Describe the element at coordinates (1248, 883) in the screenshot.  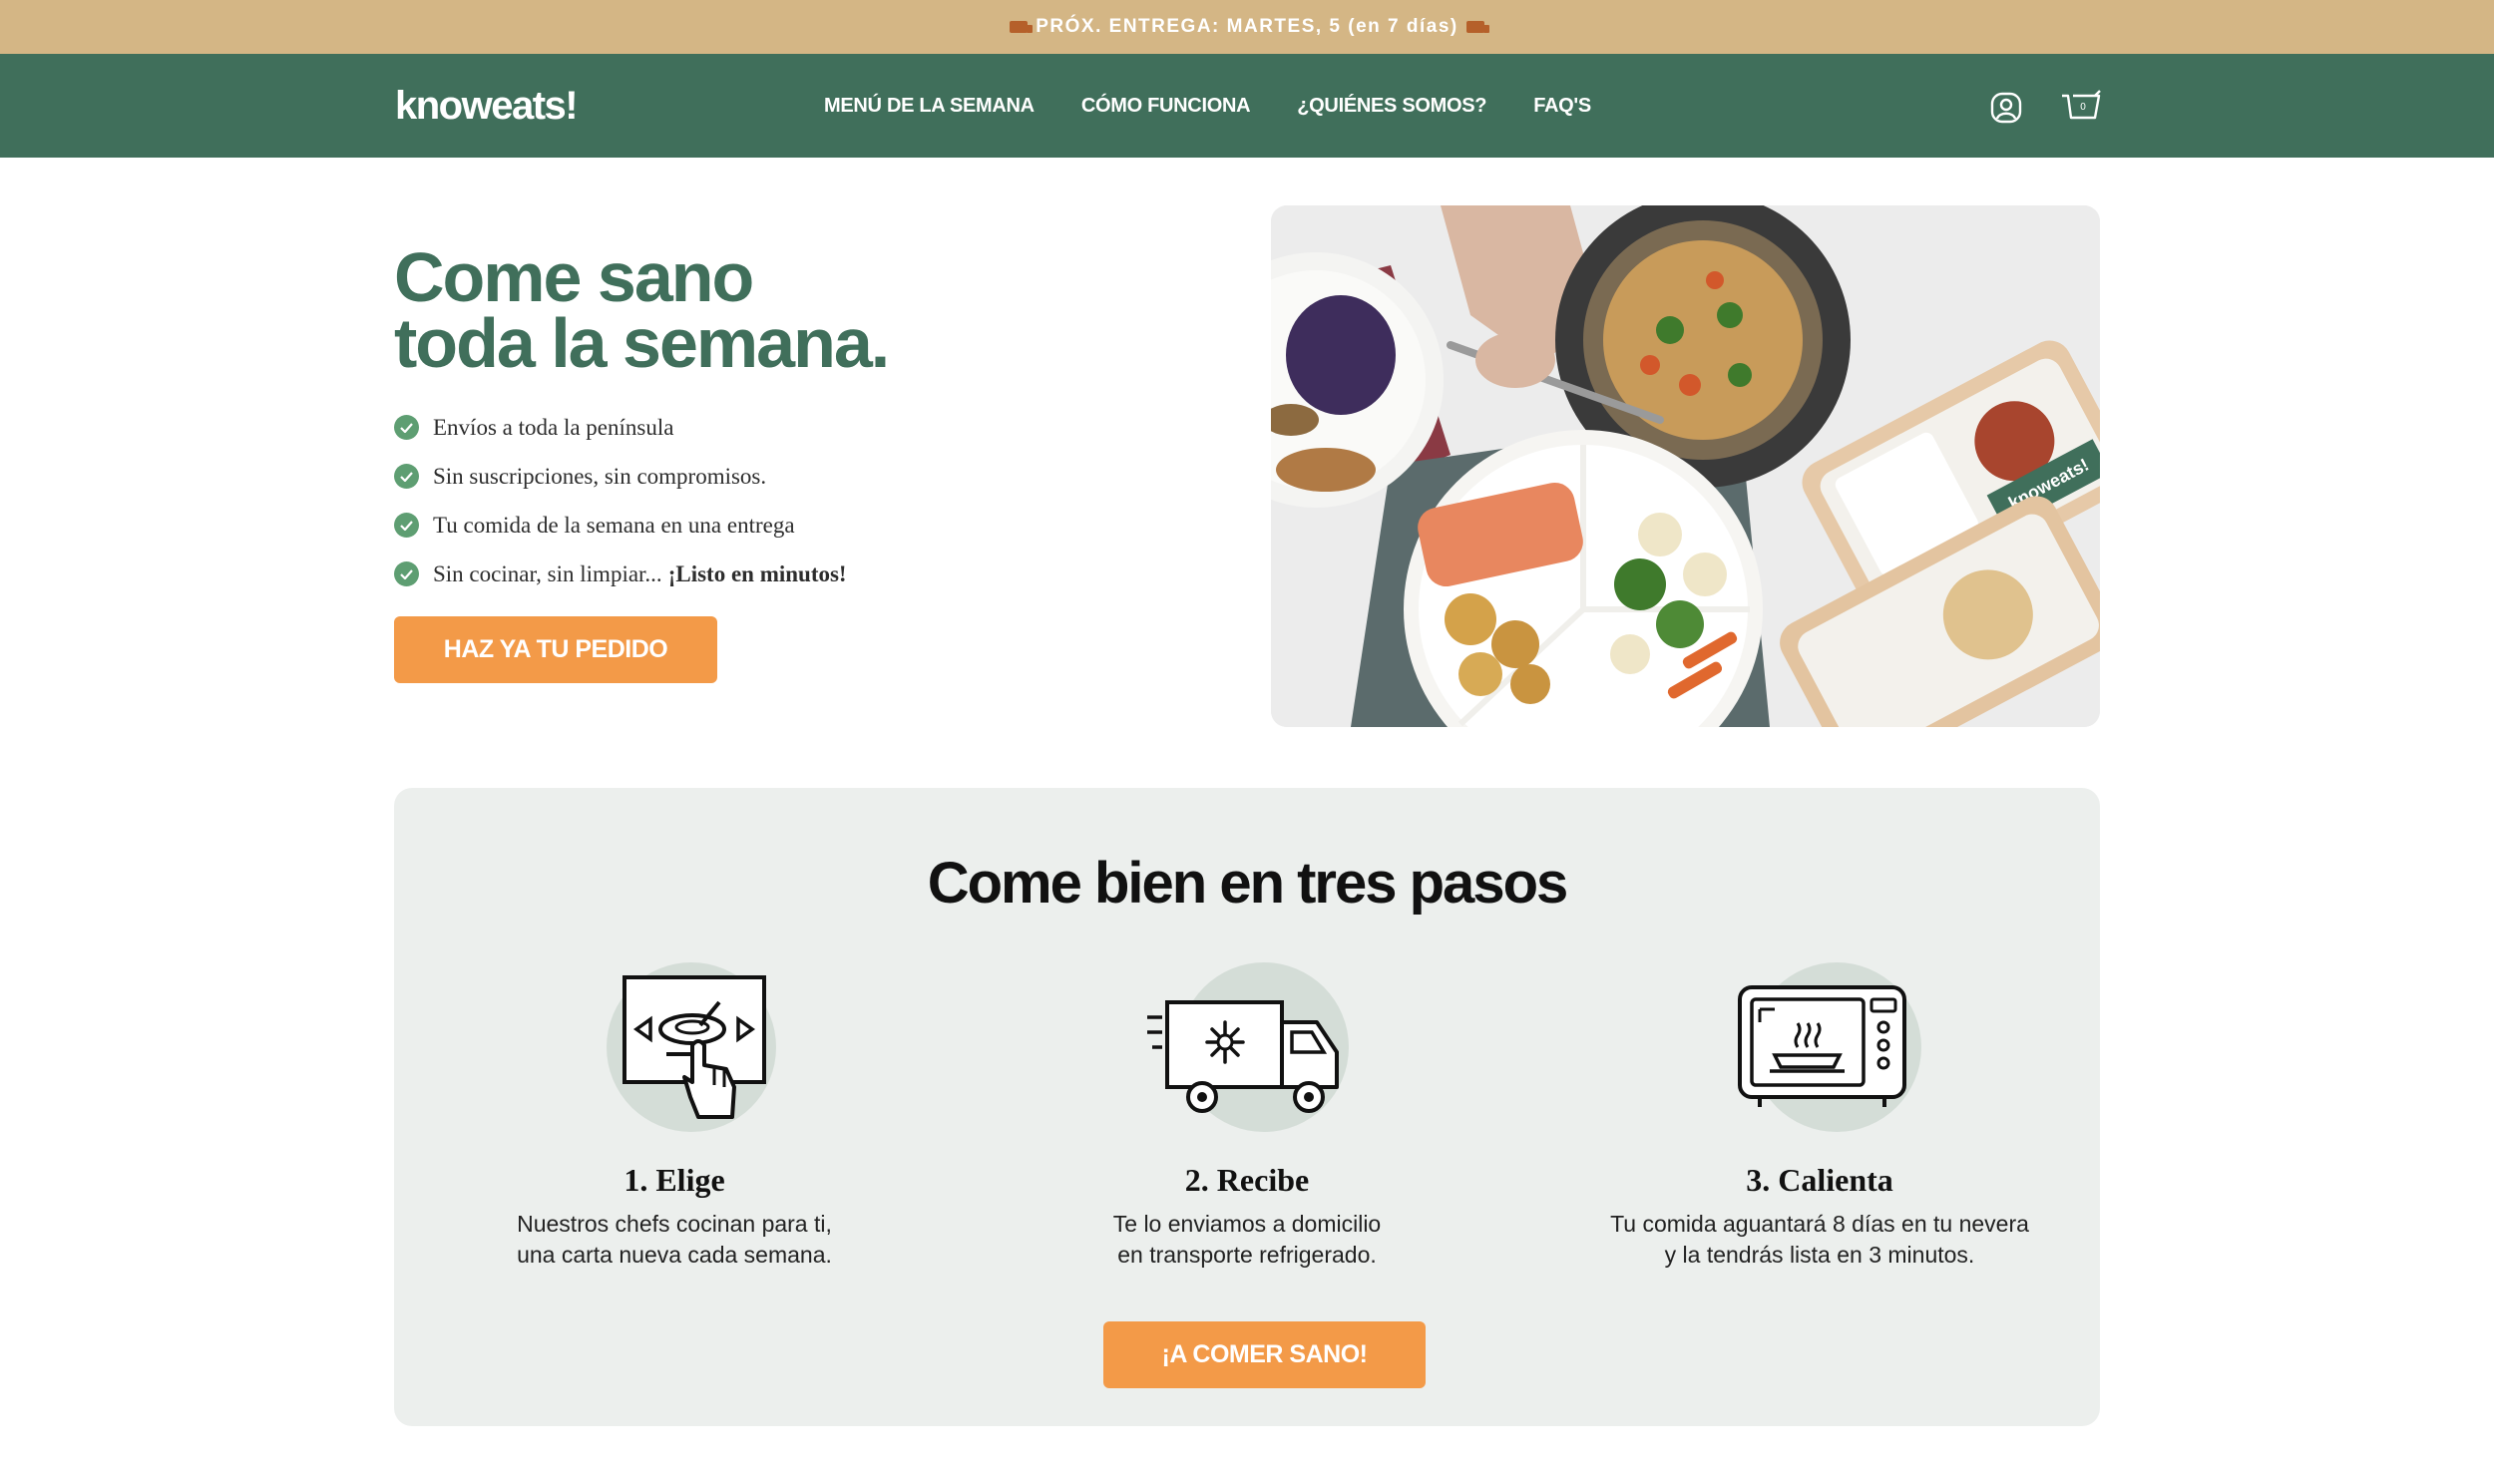
I see `steps-title: Come bien en tres pasos` at that location.